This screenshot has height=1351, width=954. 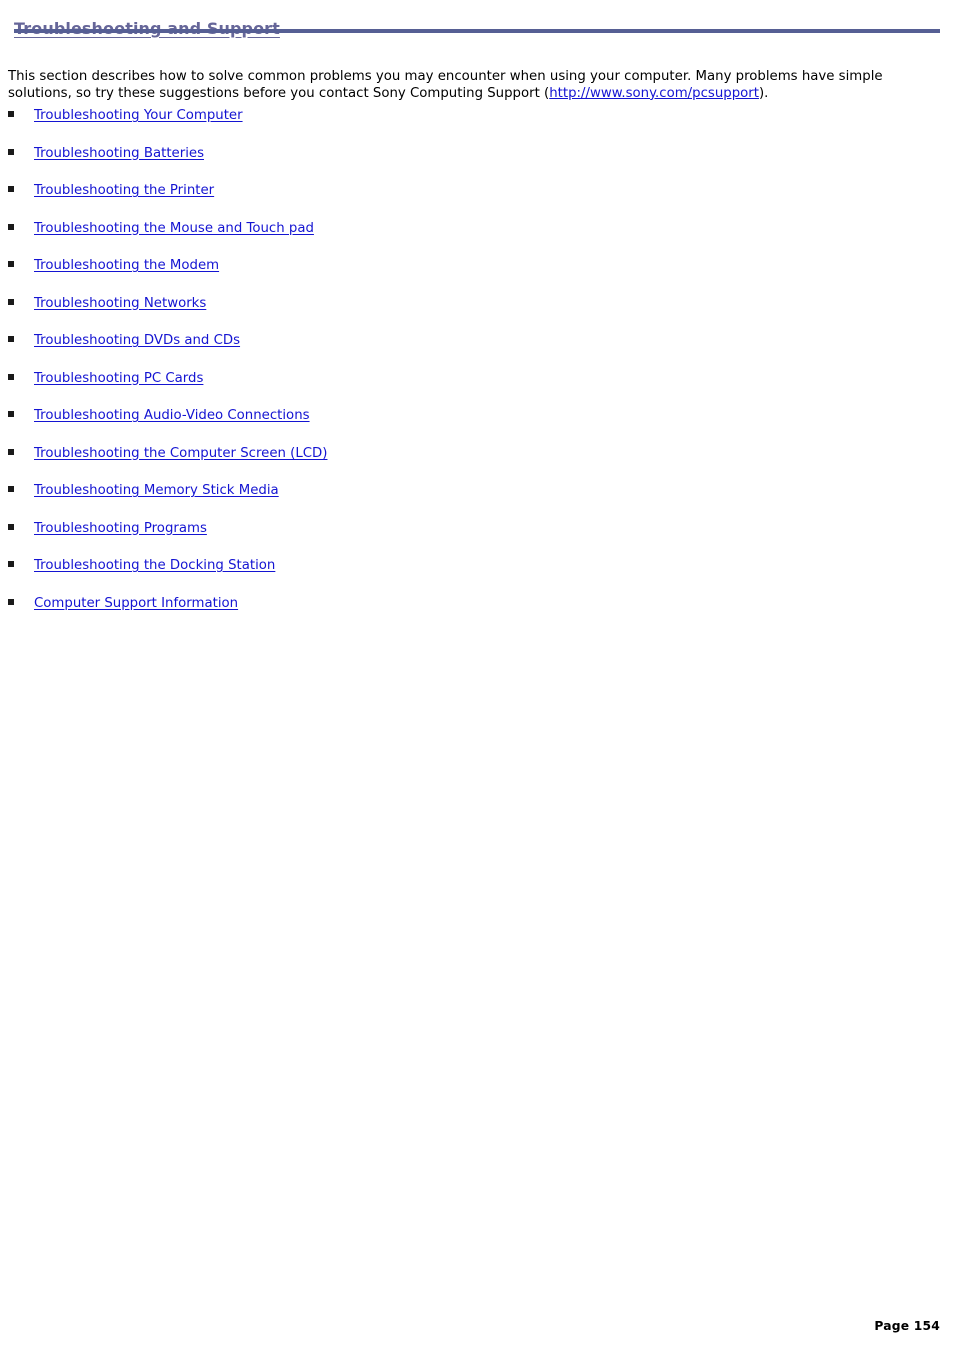 I want to click on toc-link-troubleshooting-memory-stick-media: Troubleshooting Memory Stick Media, so click(x=156, y=491).